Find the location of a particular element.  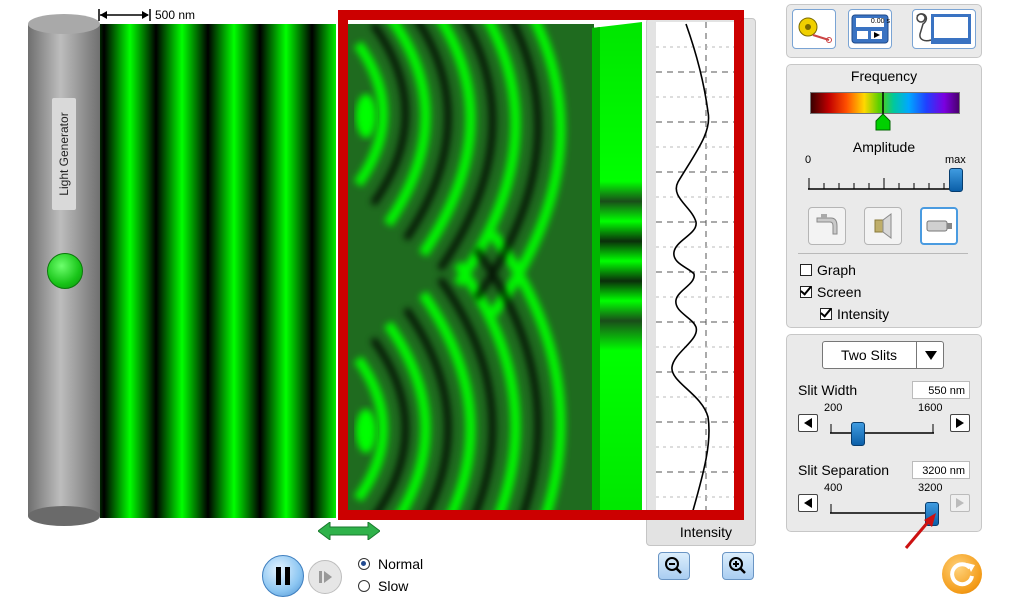

slit-separation-max: 3200 is located at coordinates (930, 488).